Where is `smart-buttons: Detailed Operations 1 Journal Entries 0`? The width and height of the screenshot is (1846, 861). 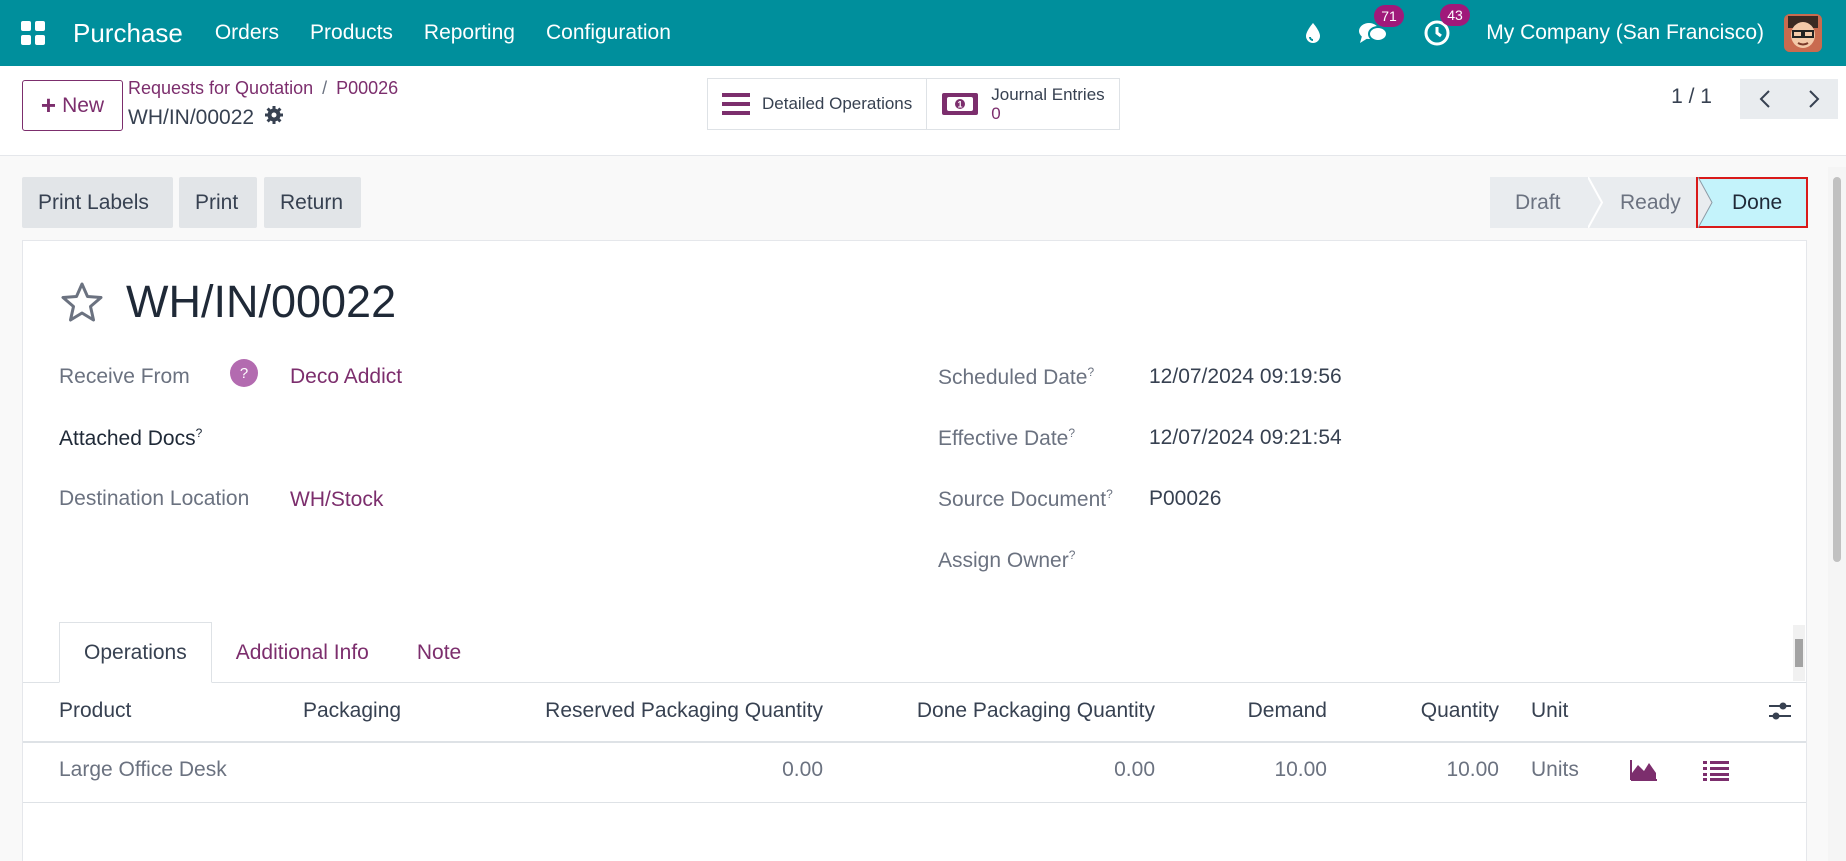 smart-buttons: Detailed Operations 1 Journal Entries 0 is located at coordinates (913, 104).